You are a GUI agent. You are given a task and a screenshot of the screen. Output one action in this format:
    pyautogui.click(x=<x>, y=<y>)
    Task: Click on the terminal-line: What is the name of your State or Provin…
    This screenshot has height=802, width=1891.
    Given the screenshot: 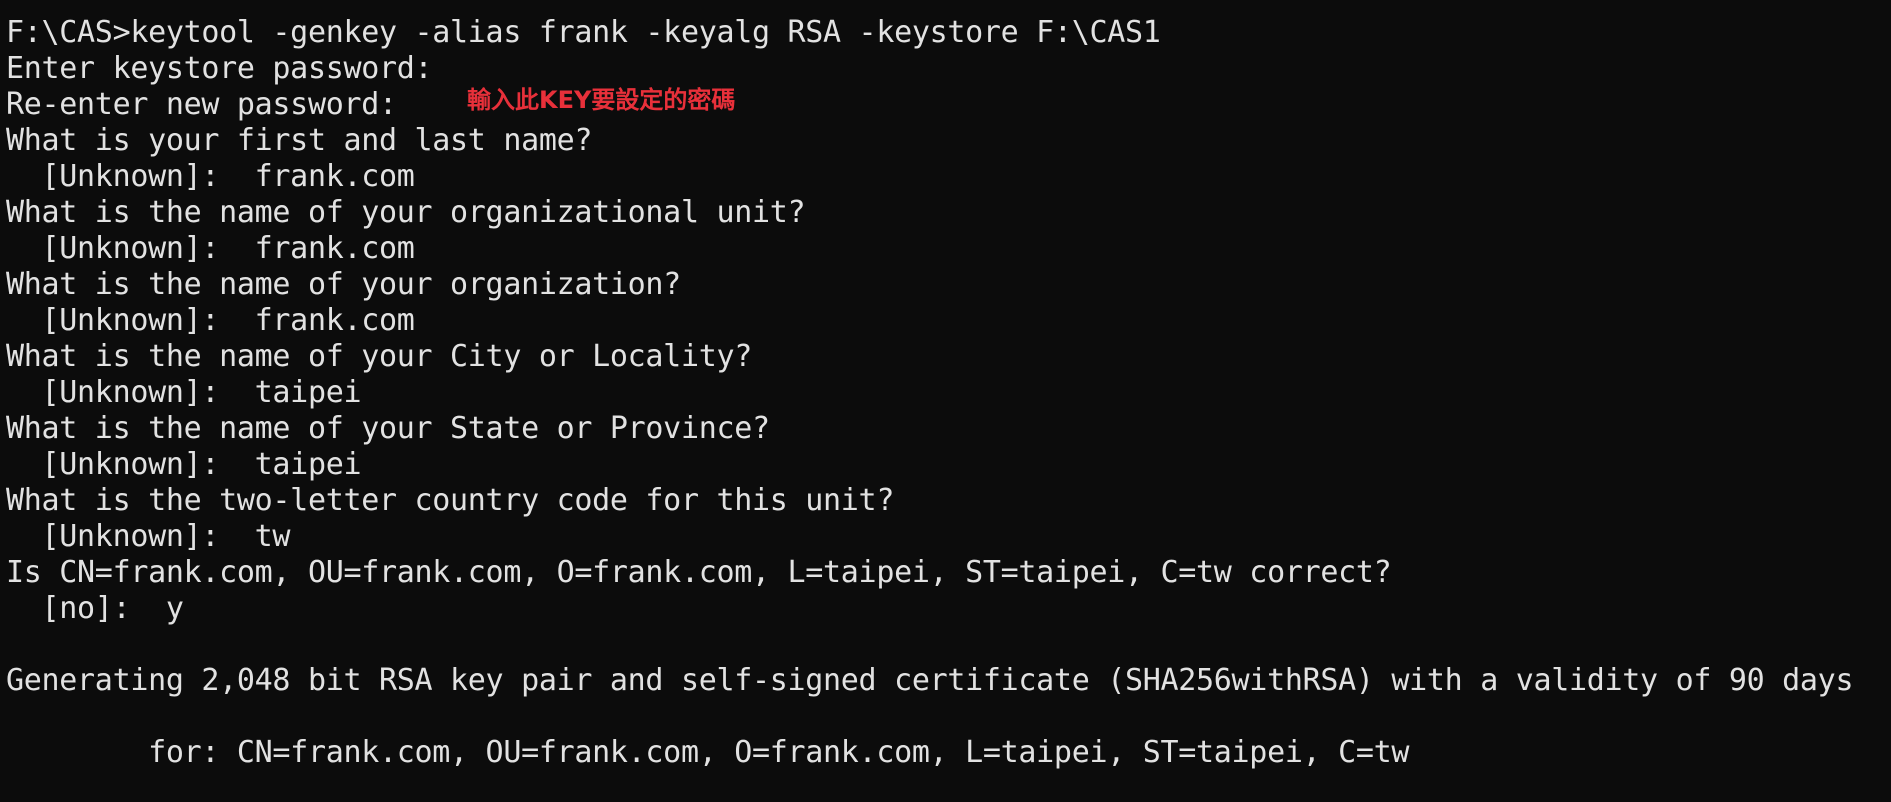 What is the action you would take?
    pyautogui.click(x=388, y=428)
    